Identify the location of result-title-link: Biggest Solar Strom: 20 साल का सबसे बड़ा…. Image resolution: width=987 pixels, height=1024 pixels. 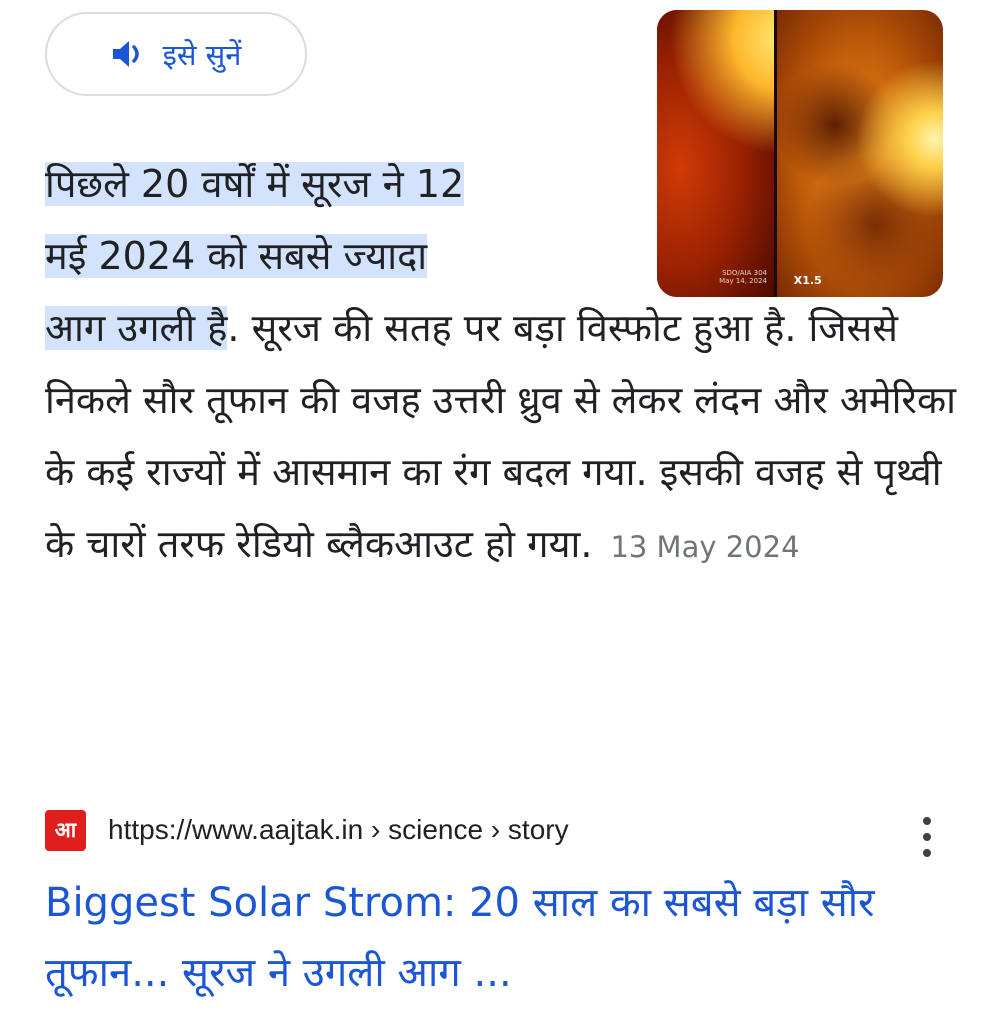
(495, 938).